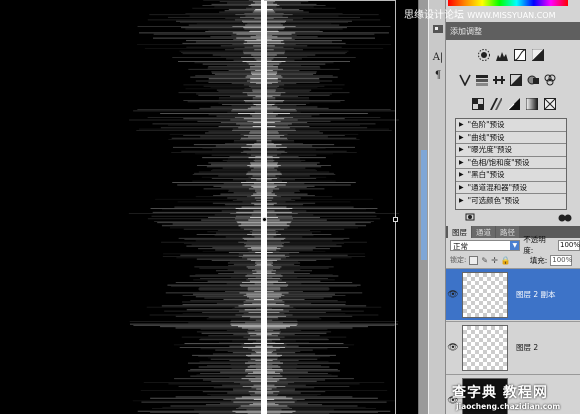  What do you see at coordinates (495, 103) in the screenshot?
I see `posterize-icon` at bounding box center [495, 103].